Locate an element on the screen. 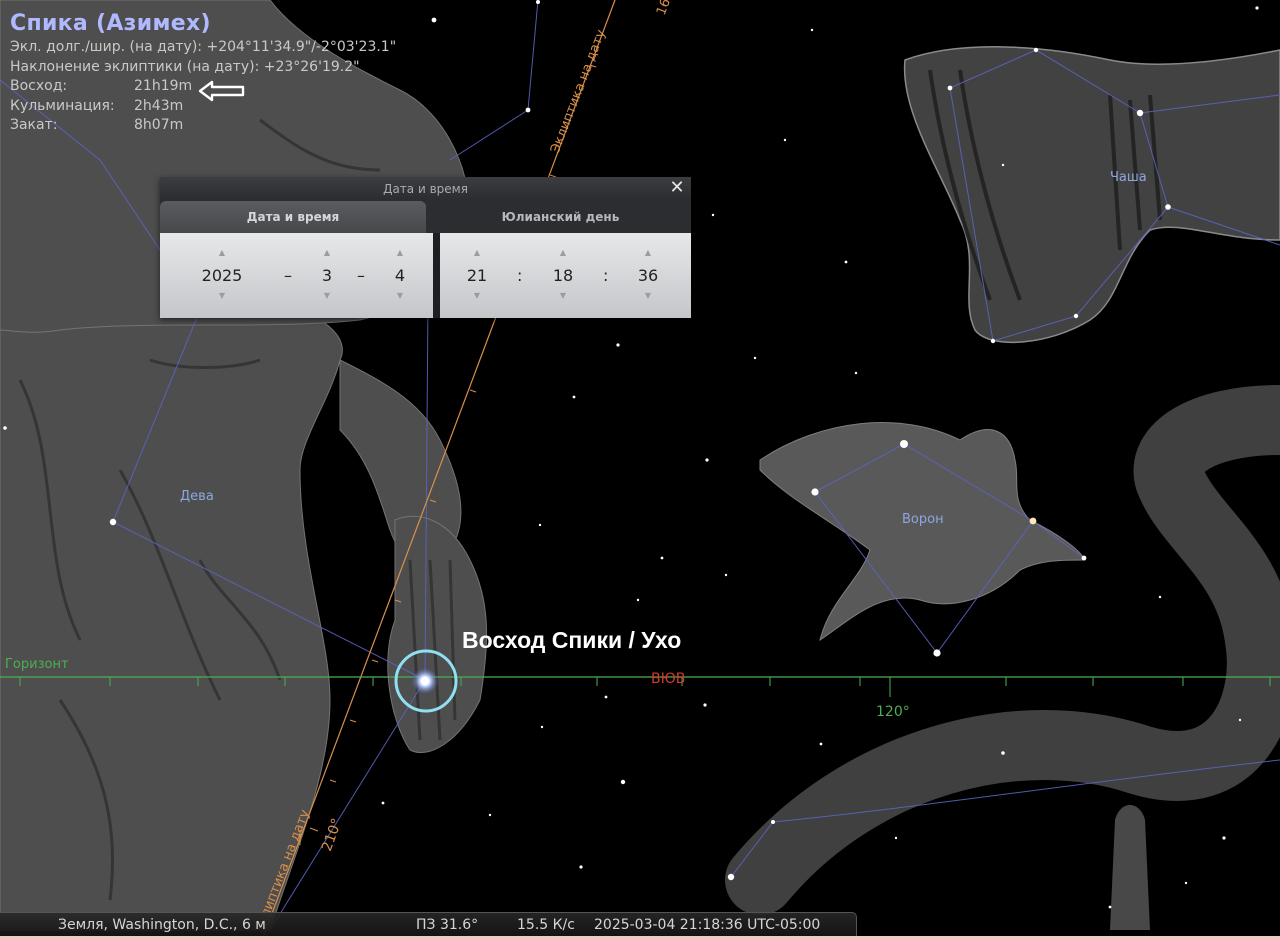 This screenshot has width=1280, height=940. dialog-tabs: Дата и время Юлианский день is located at coordinates (425, 217).